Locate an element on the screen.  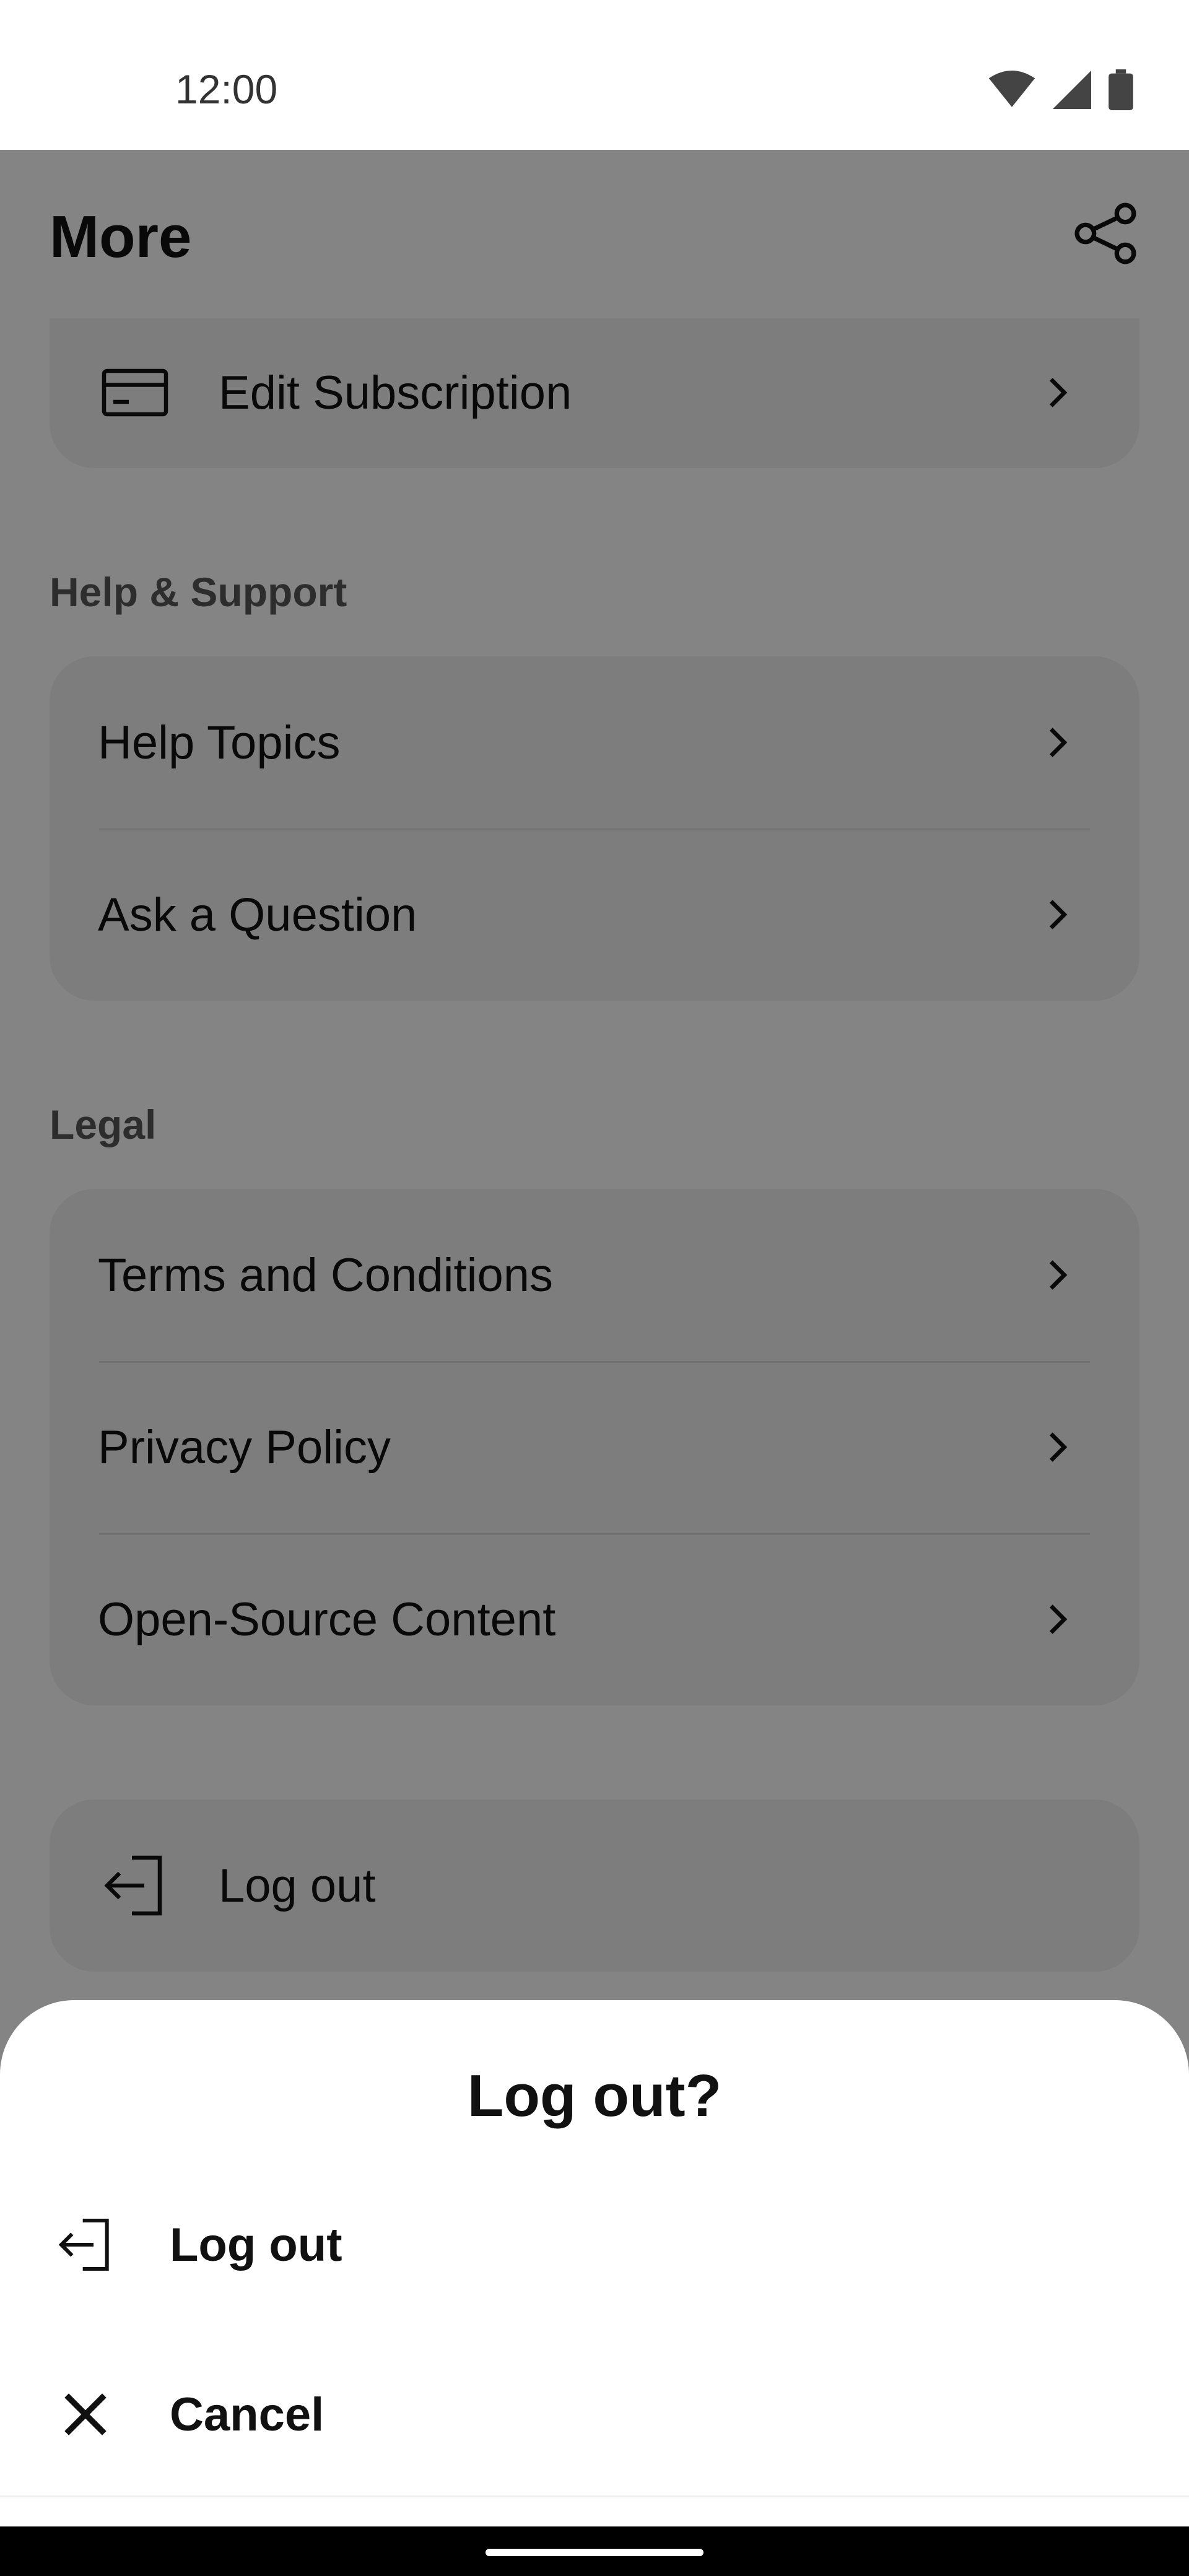
battery-icon is located at coordinates (1120, 89).